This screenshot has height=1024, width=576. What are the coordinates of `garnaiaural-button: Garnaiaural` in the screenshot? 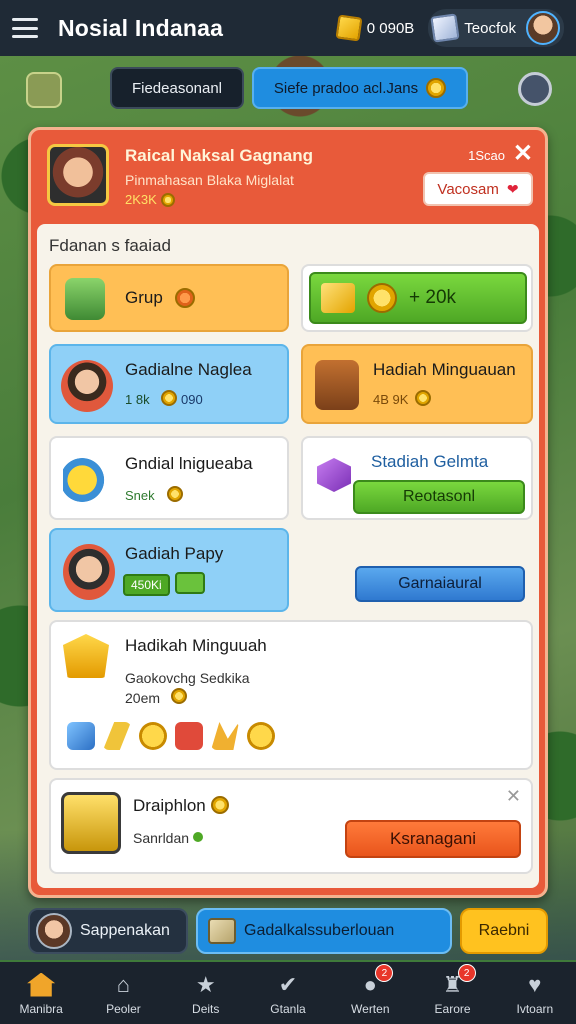 It's located at (440, 584).